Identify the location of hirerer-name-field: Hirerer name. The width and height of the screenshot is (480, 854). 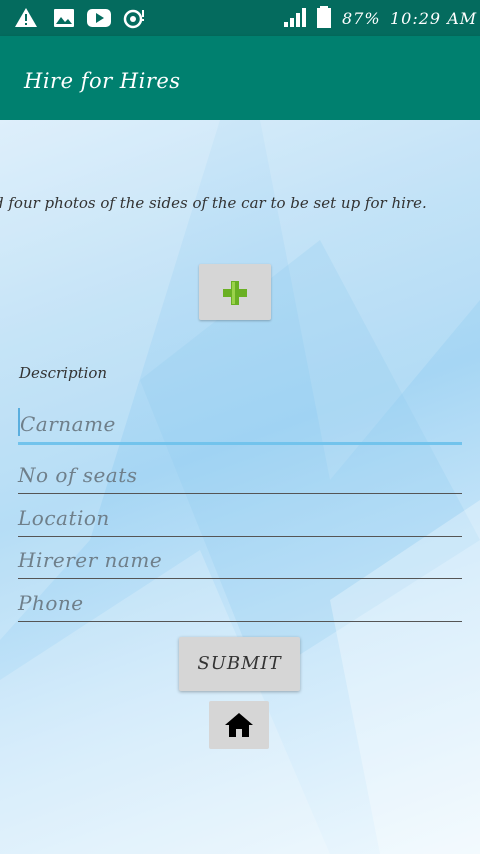
(240, 558).